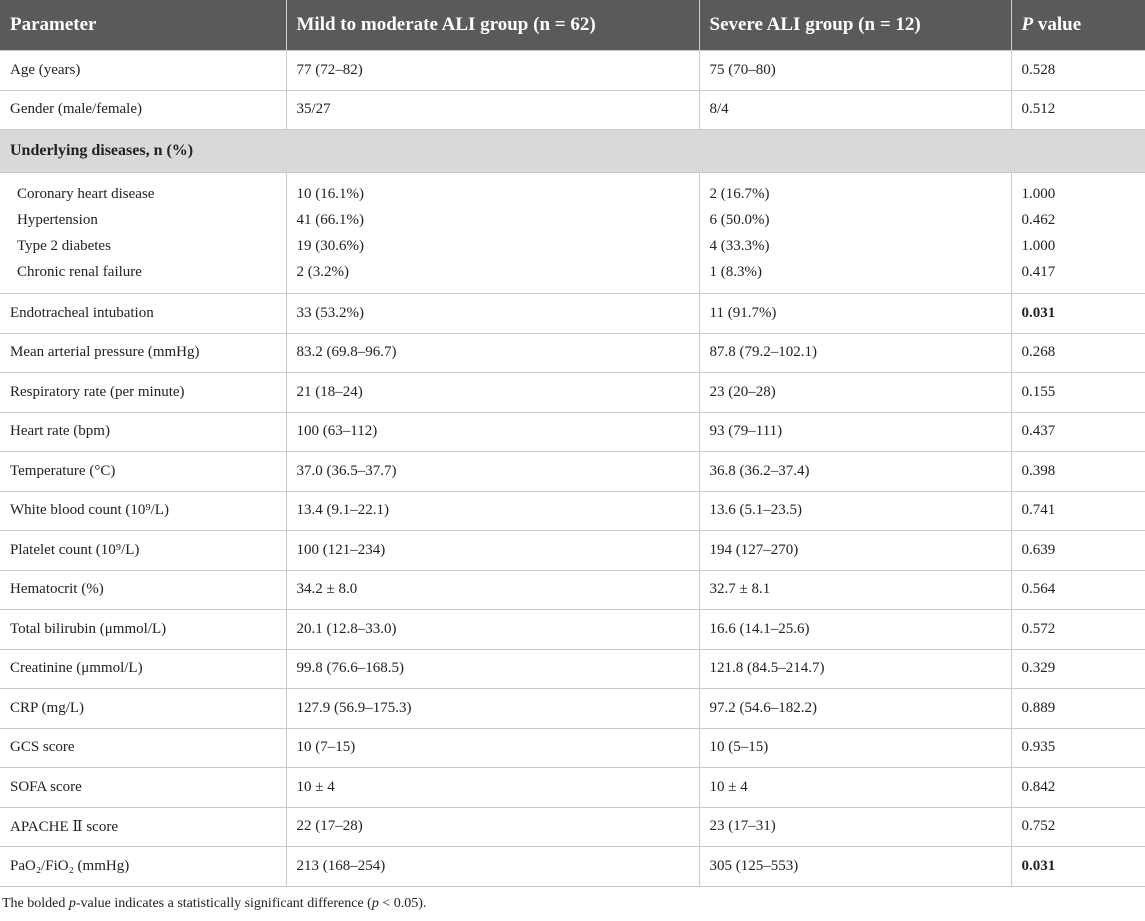  I want to click on cell-mild: 35/27, so click(492, 109).